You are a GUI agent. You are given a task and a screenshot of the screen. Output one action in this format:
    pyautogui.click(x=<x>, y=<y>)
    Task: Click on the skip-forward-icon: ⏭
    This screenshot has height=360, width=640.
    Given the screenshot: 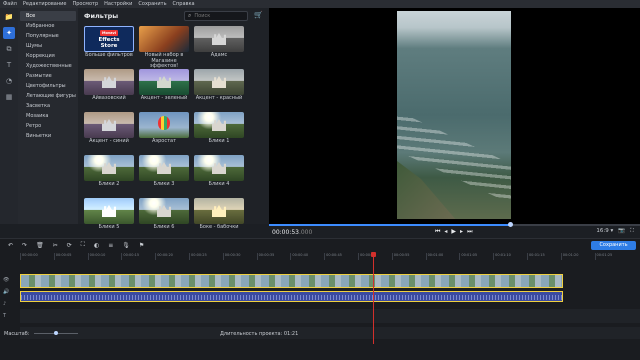 What is the action you would take?
    pyautogui.click(x=469, y=232)
    